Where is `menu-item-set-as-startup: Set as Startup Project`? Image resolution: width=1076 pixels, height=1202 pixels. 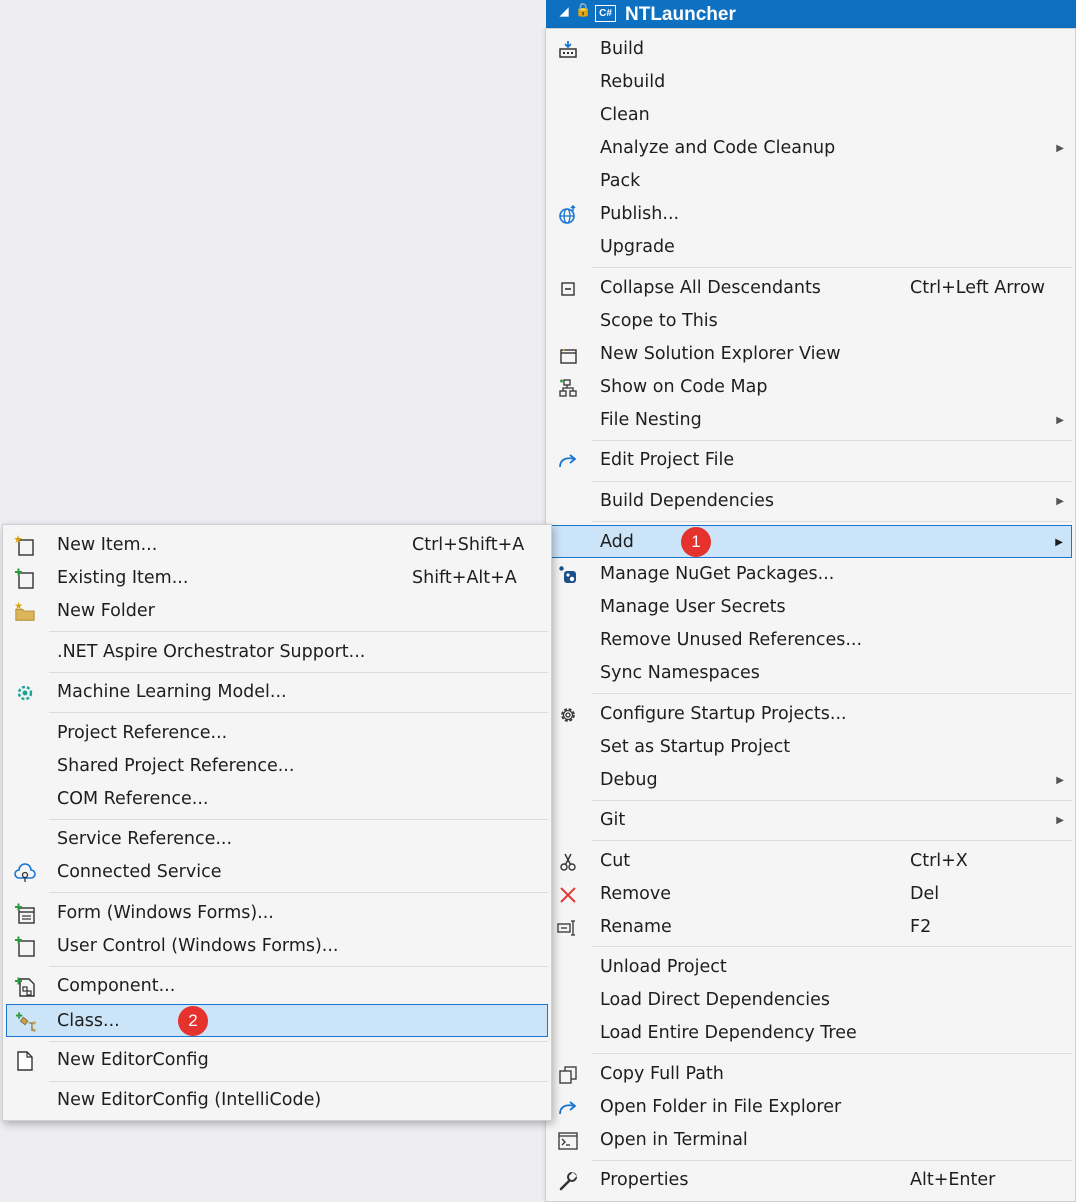
menu-item-set-as-startup: Set as Startup Project is located at coordinates (810, 747).